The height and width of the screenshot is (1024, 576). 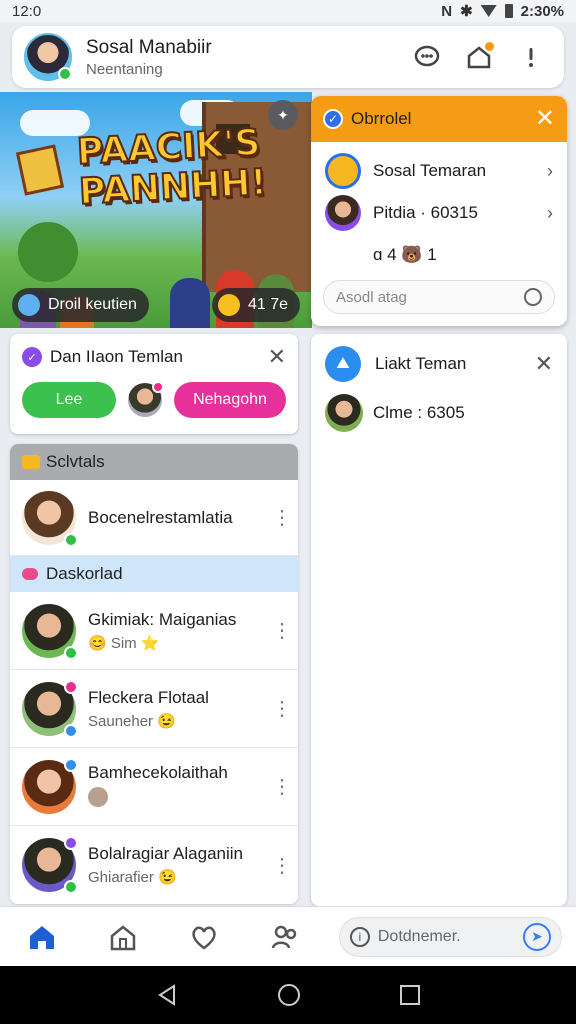 I want to click on pin-icon: ✦, so click(x=283, y=115).